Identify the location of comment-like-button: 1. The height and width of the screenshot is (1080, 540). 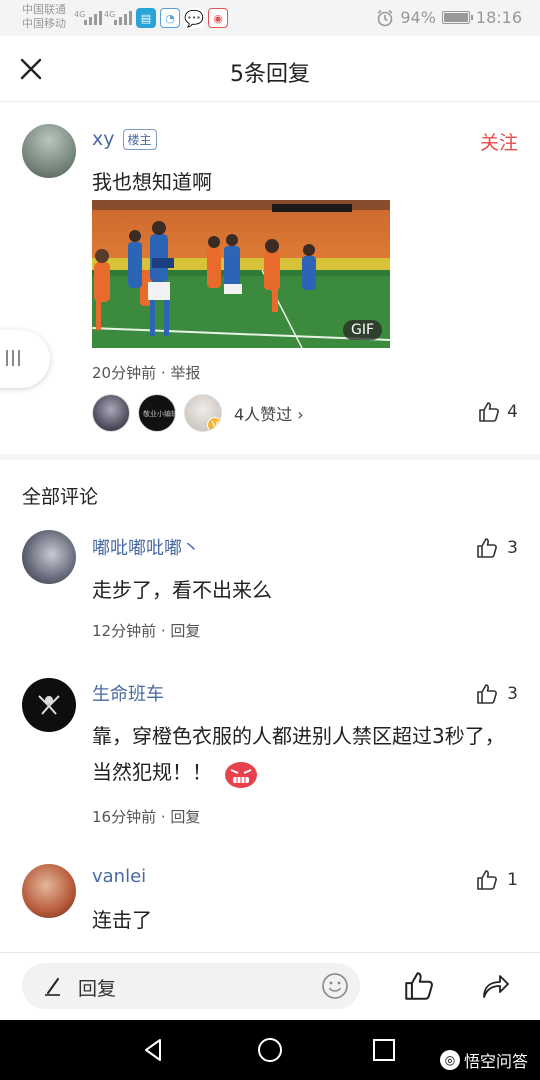
(496, 880).